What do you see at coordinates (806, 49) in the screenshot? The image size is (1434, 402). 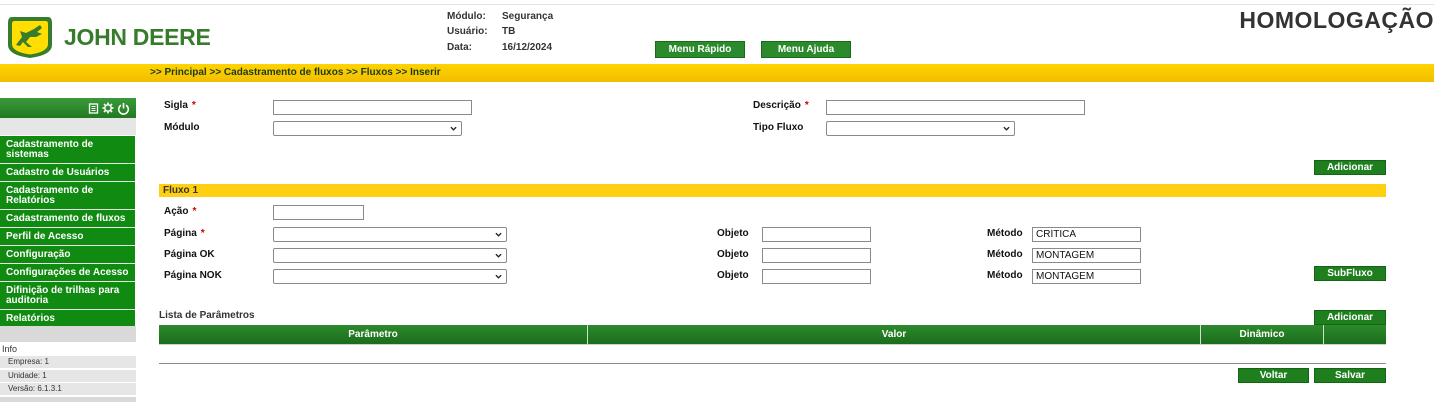 I see `menu-ajuda-button: Menu Ajuda` at bounding box center [806, 49].